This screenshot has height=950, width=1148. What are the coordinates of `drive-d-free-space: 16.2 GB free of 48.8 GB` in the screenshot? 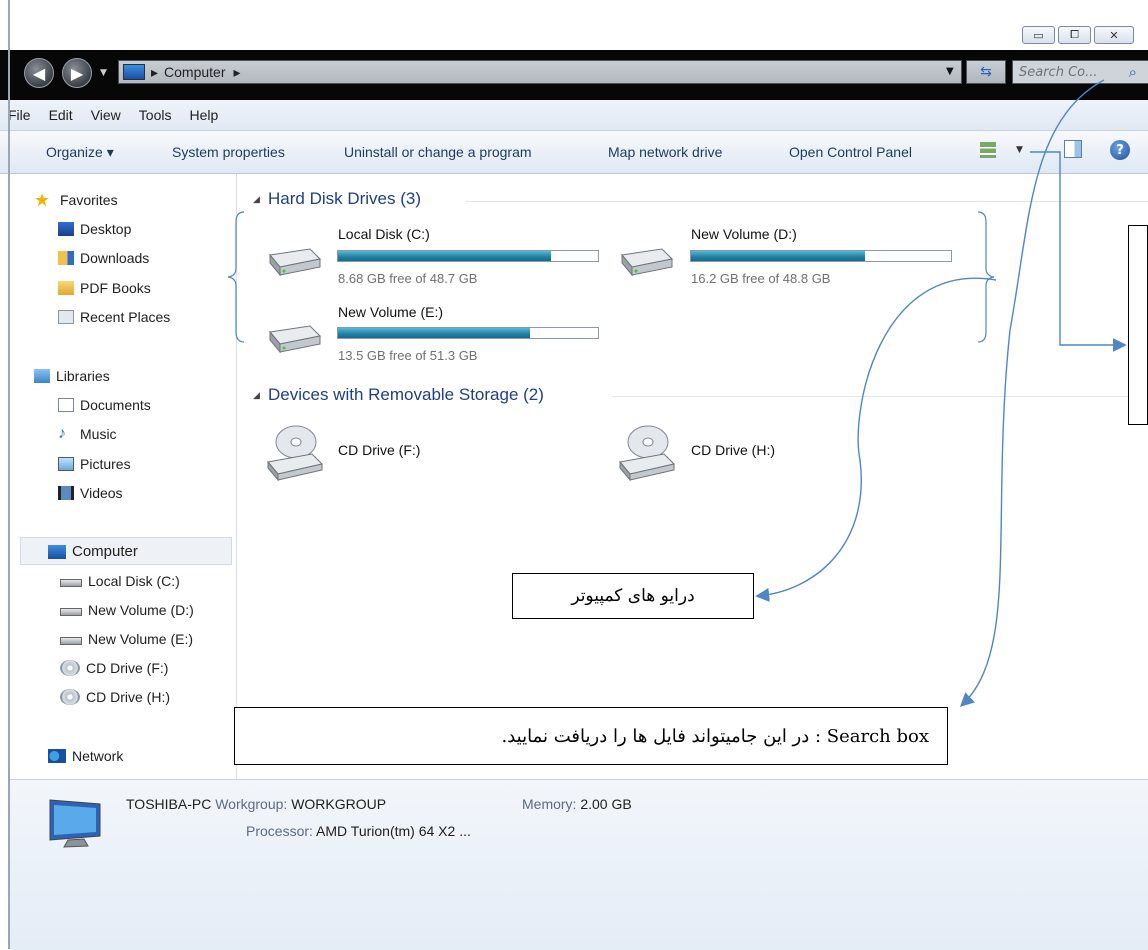 It's located at (761, 278).